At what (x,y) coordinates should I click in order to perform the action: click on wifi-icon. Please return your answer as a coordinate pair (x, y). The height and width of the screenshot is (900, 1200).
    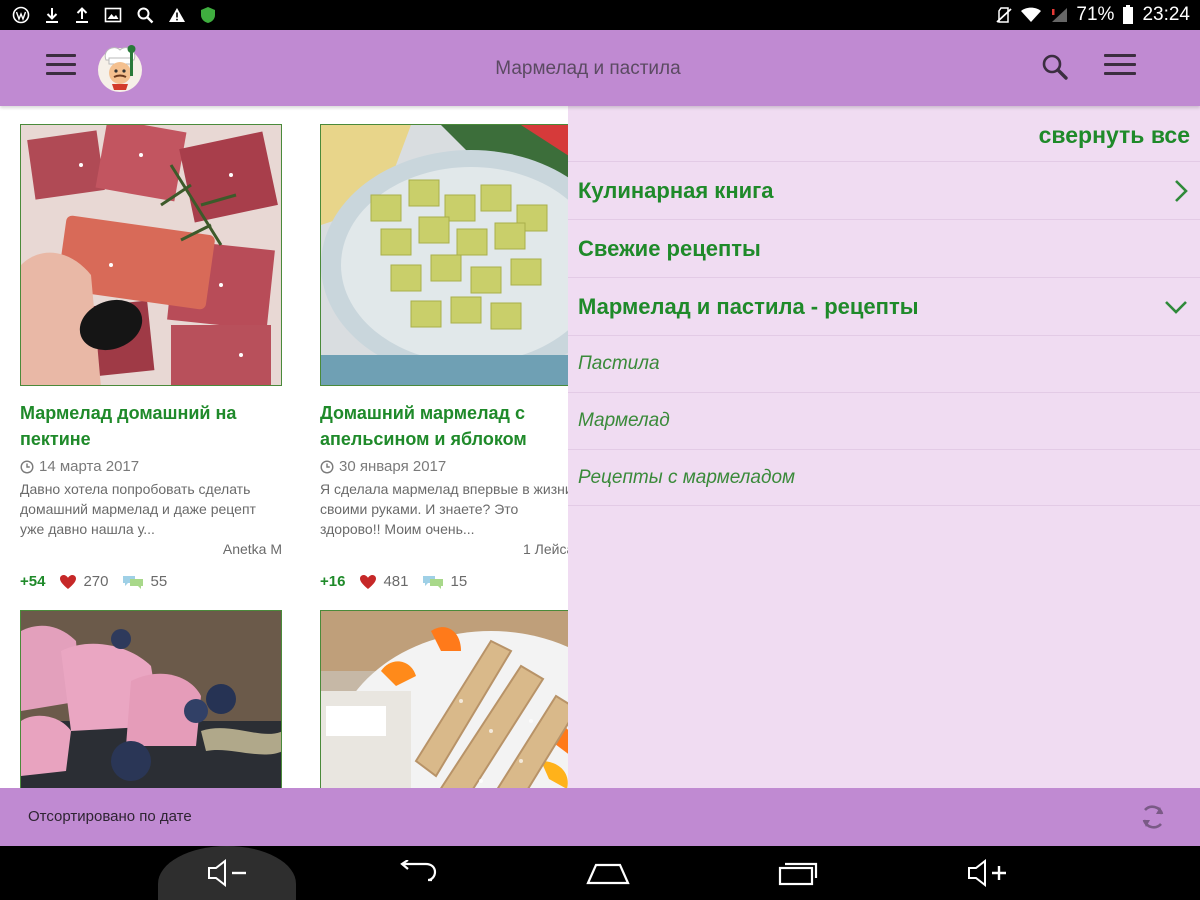
    Looking at the image, I should click on (1031, 14).